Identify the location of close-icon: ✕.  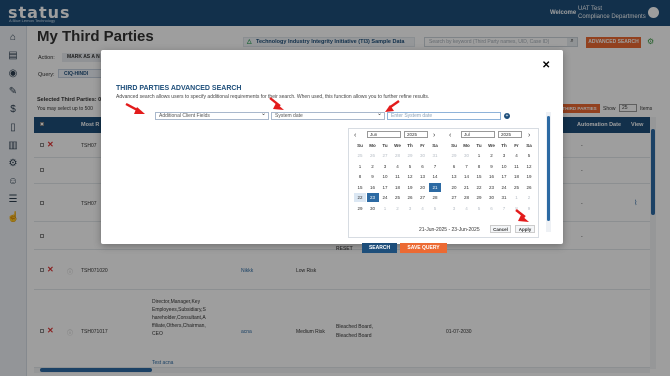
(546, 65).